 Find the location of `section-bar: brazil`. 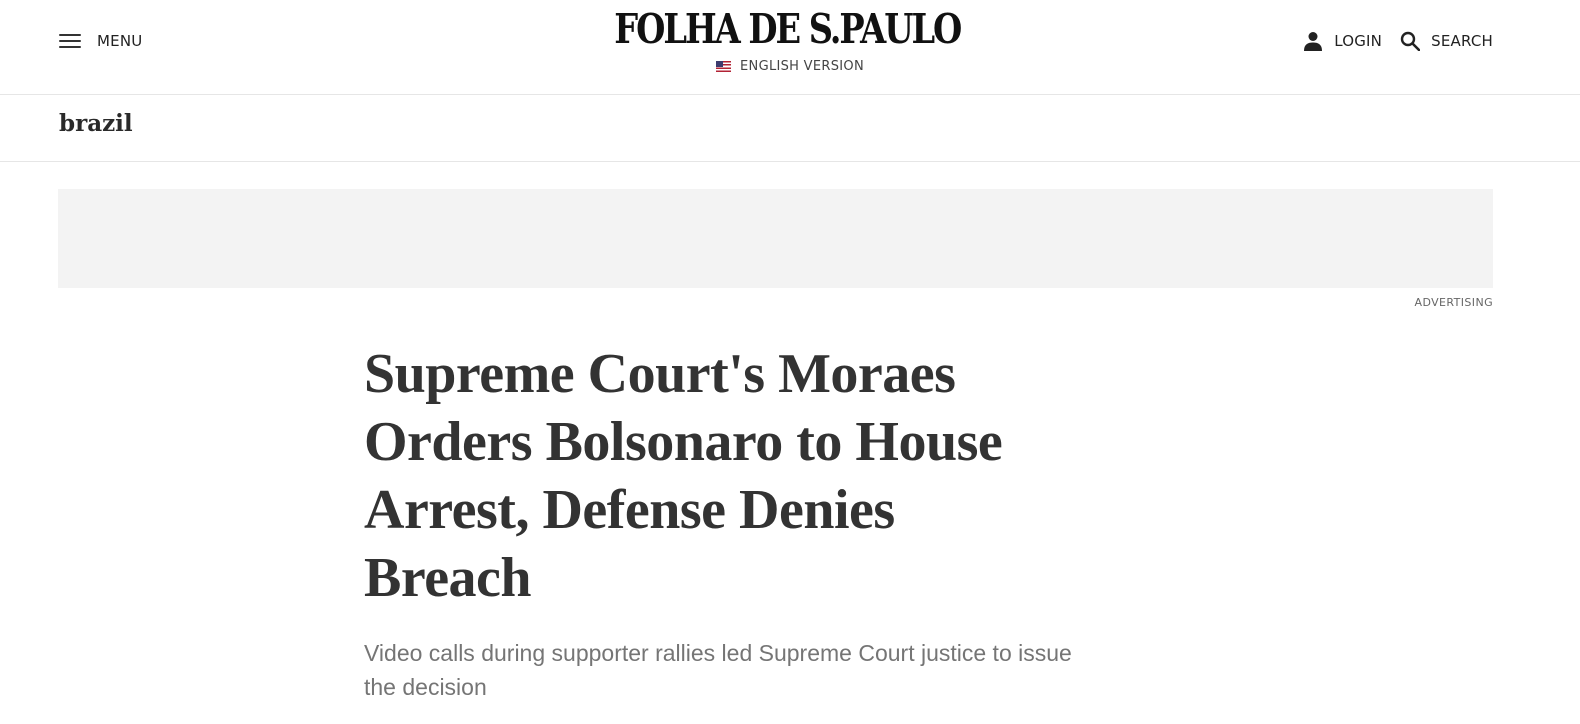

section-bar: brazil is located at coordinates (790, 128).